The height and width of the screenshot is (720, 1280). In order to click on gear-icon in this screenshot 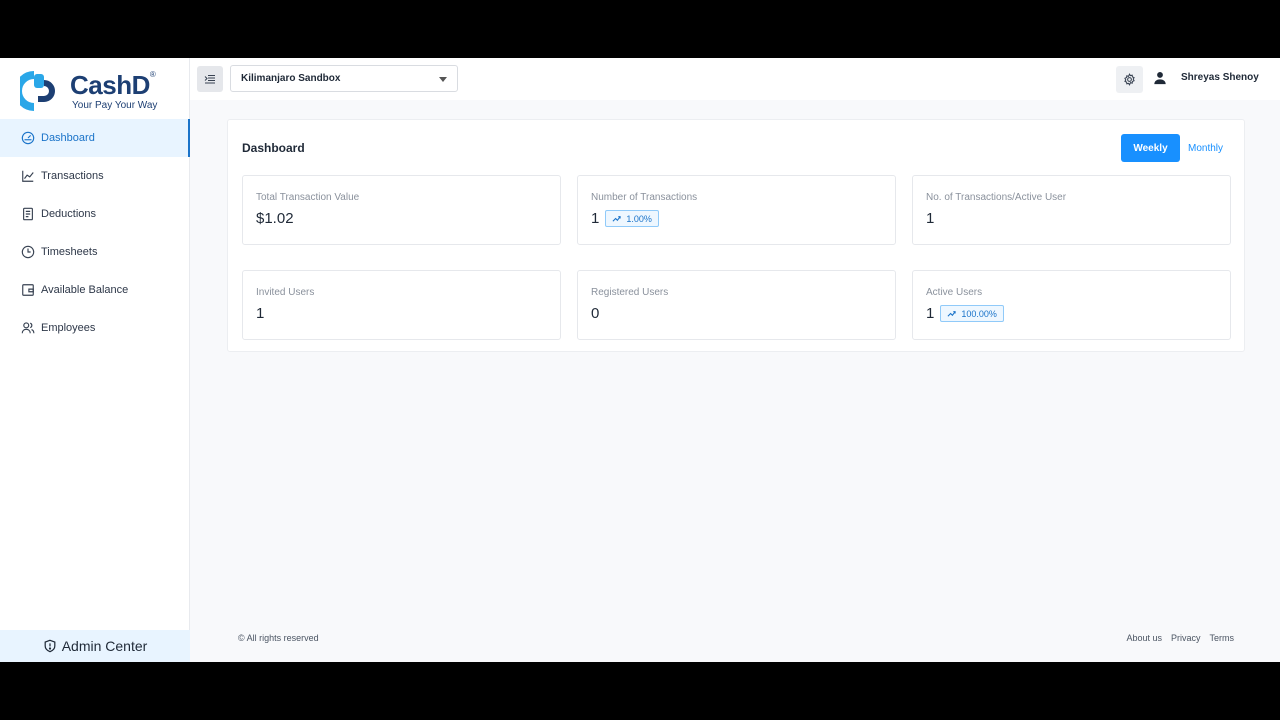, I will do `click(1129, 79)`.